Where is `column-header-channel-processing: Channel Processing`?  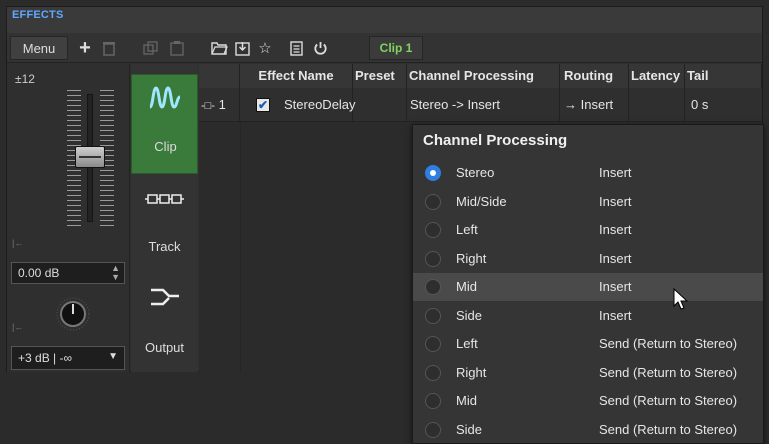 column-header-channel-processing: Channel Processing is located at coordinates (483, 76).